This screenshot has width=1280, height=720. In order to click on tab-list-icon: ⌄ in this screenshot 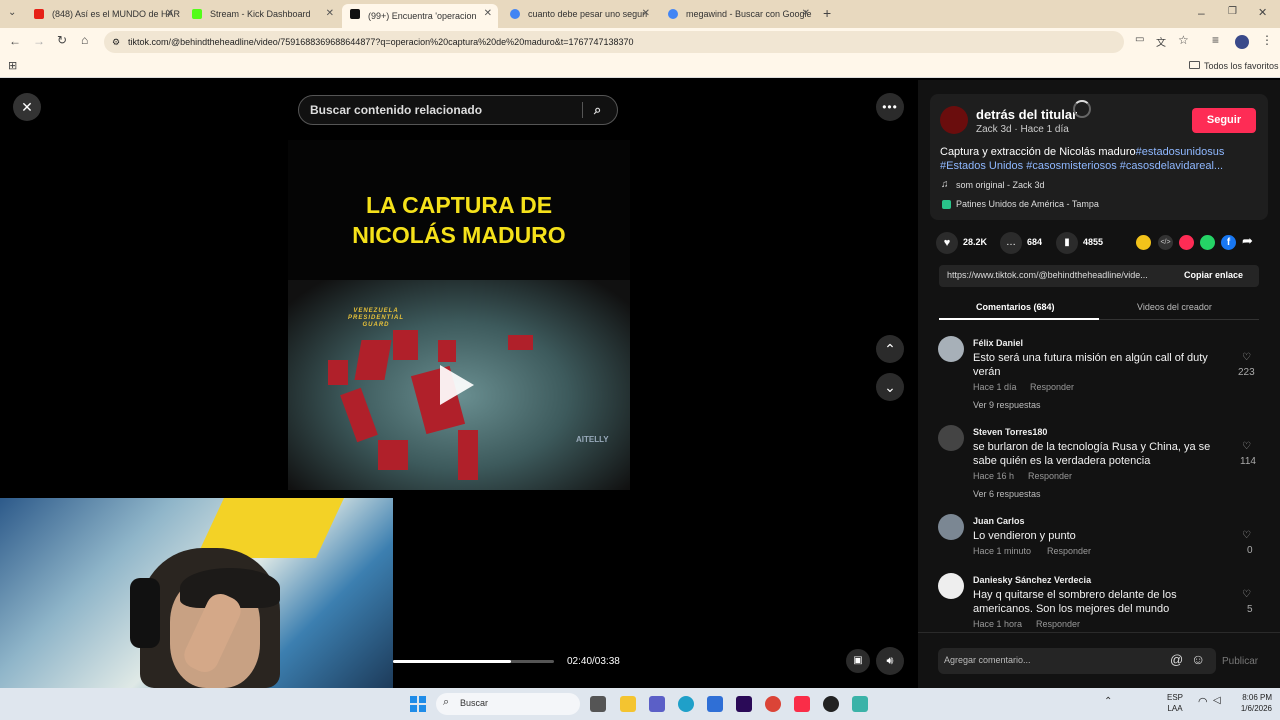, I will do `click(12, 12)`.